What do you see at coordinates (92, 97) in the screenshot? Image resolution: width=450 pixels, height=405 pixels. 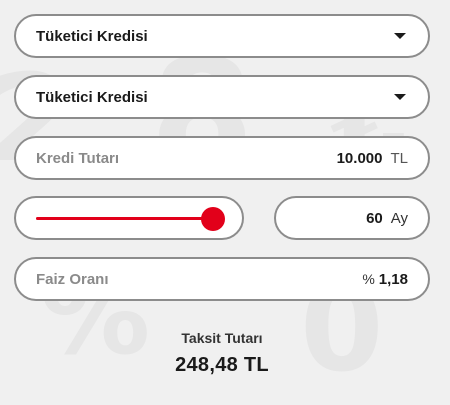 I see `loan-type-secondary-value: Tüketici Kredisi` at bounding box center [92, 97].